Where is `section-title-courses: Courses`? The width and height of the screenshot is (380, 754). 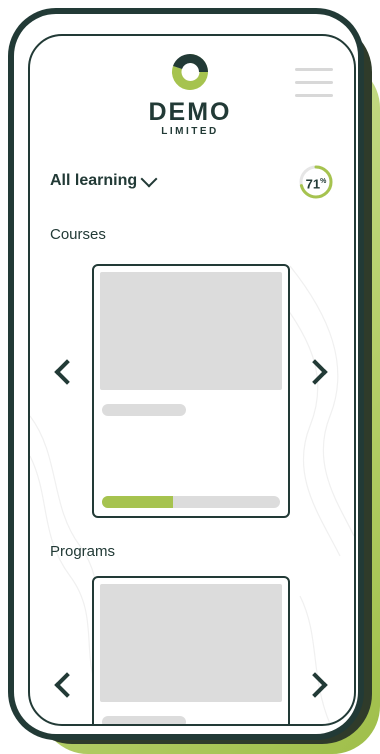 section-title-courses: Courses is located at coordinates (78, 234).